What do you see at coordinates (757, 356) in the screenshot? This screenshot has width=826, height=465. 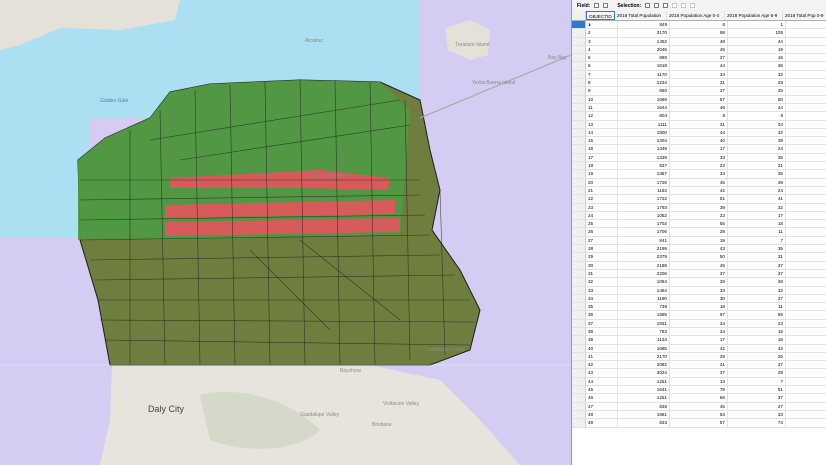 I see `cell-age-5-9: 26` at bounding box center [757, 356].